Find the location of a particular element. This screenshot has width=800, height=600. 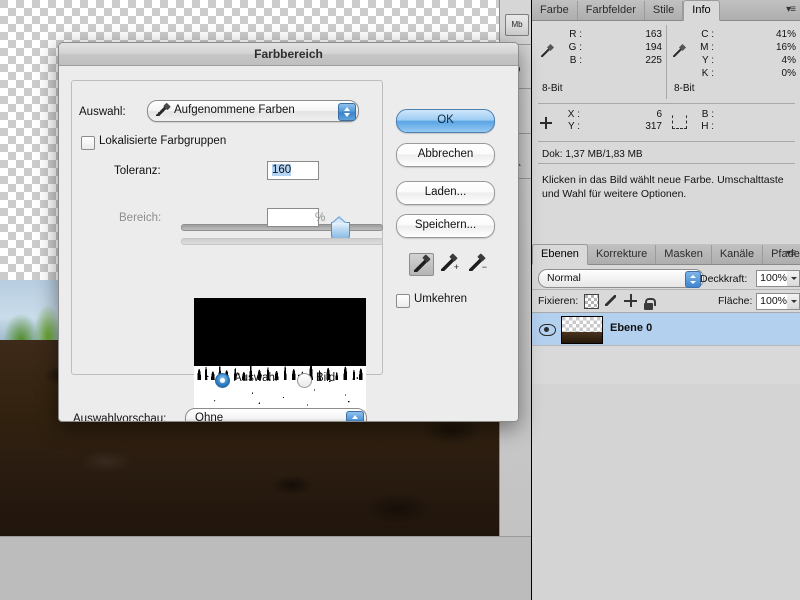

crosshair-icon is located at coordinates (546, 122).